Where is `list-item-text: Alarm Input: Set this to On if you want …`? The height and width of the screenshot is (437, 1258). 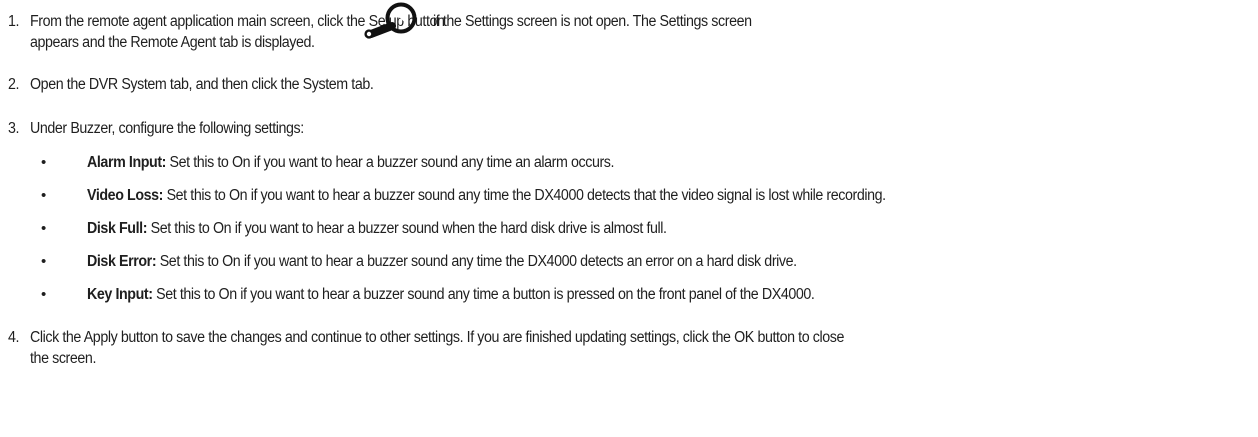
list-item-text: Alarm Input: Set this to On if you want … is located at coordinates (351, 163).